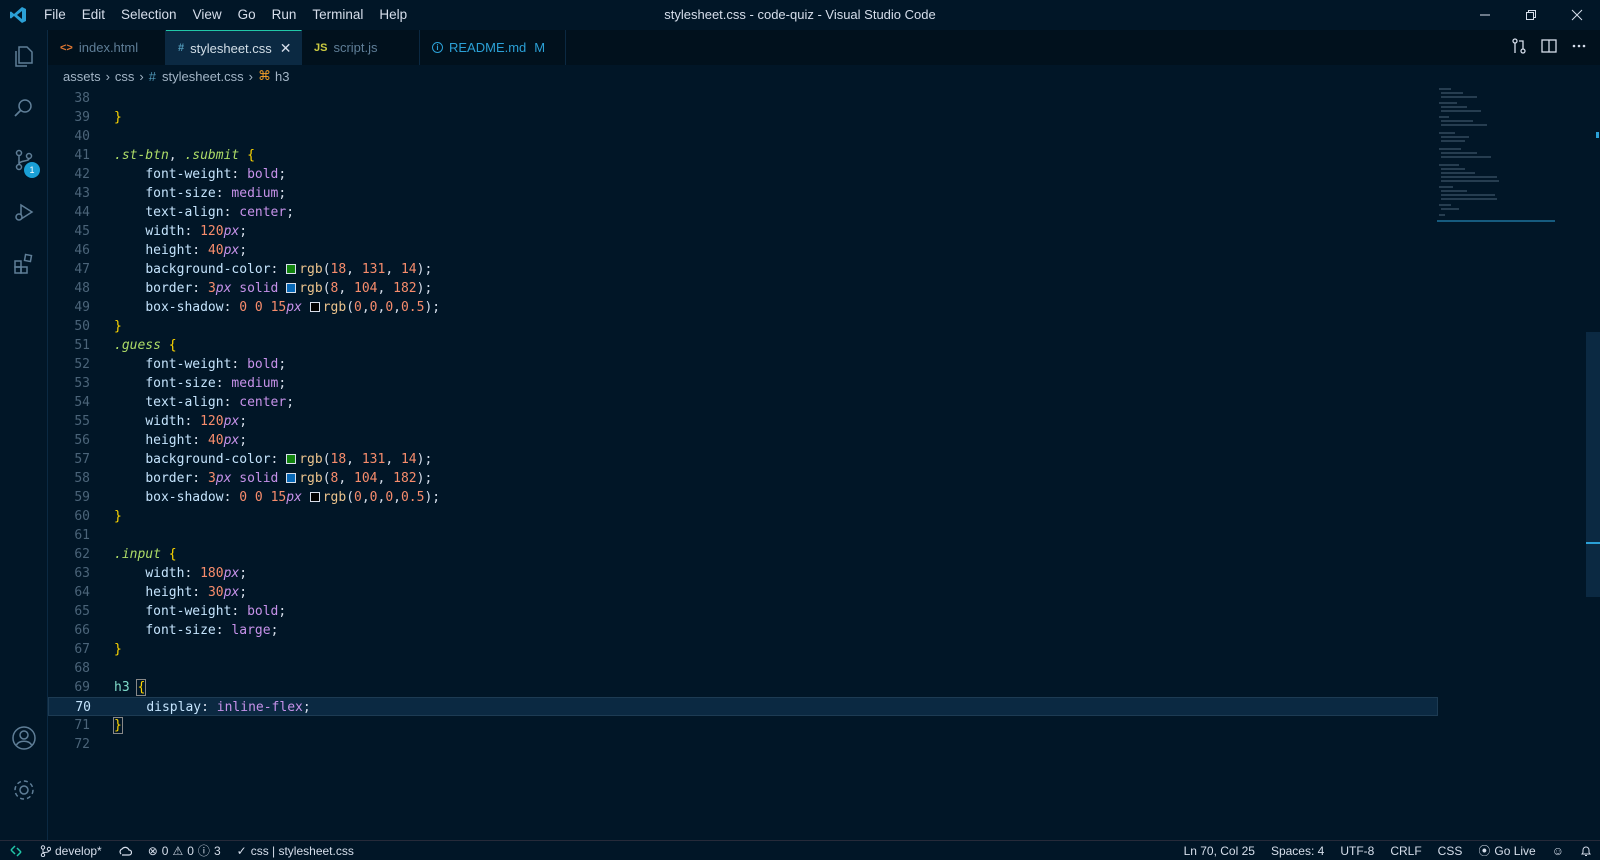 The height and width of the screenshot is (860, 1600). I want to click on remote-icon, so click(16, 850).